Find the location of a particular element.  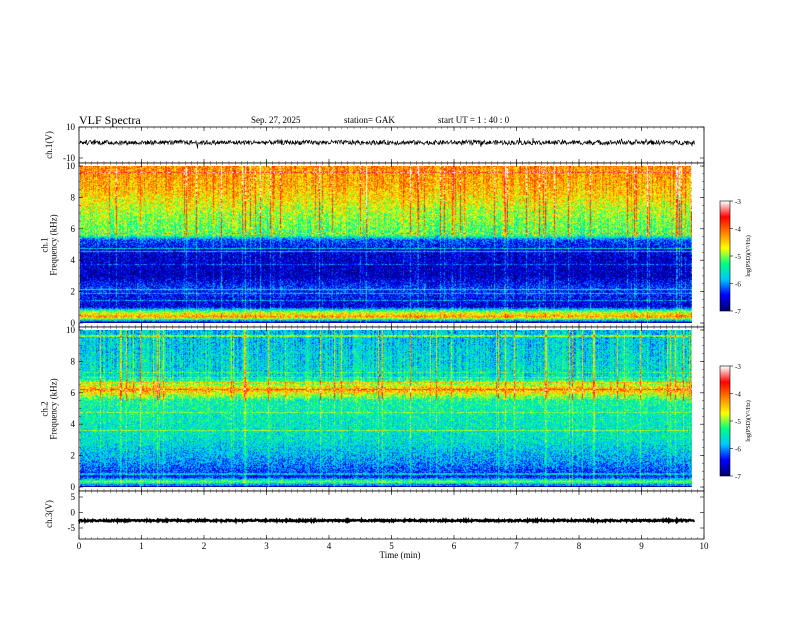

x-tick-label: 0 is located at coordinates (79, 546).